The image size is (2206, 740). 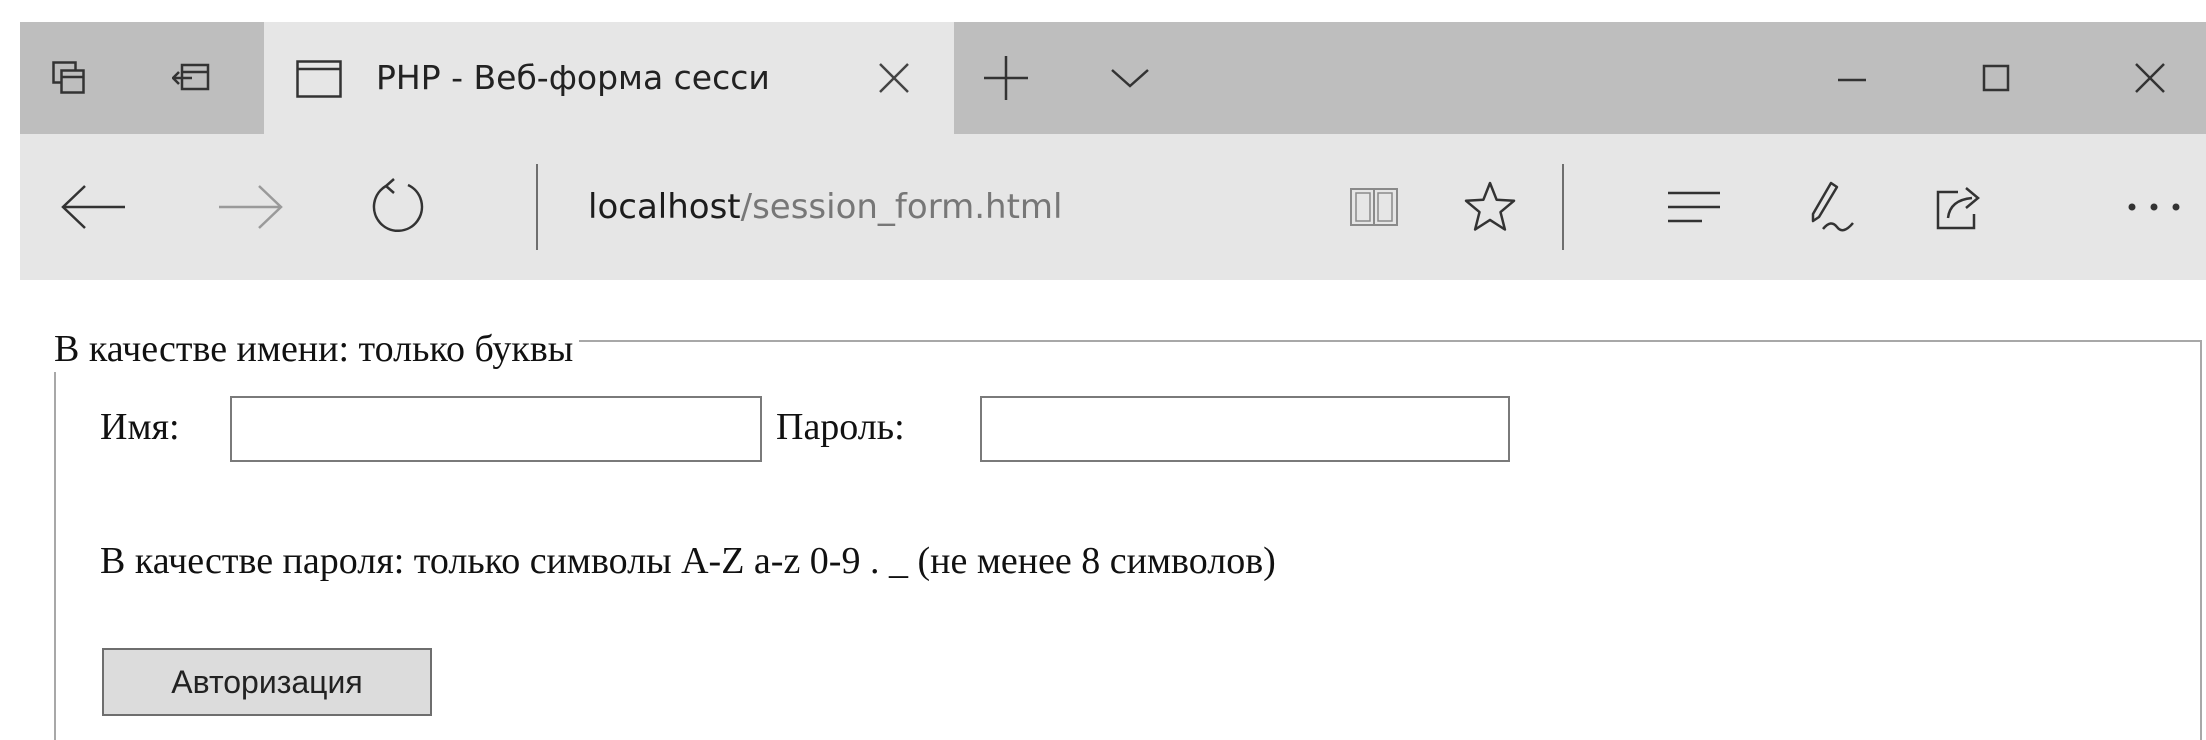 I want to click on new-tab-icon, so click(x=1006, y=78).